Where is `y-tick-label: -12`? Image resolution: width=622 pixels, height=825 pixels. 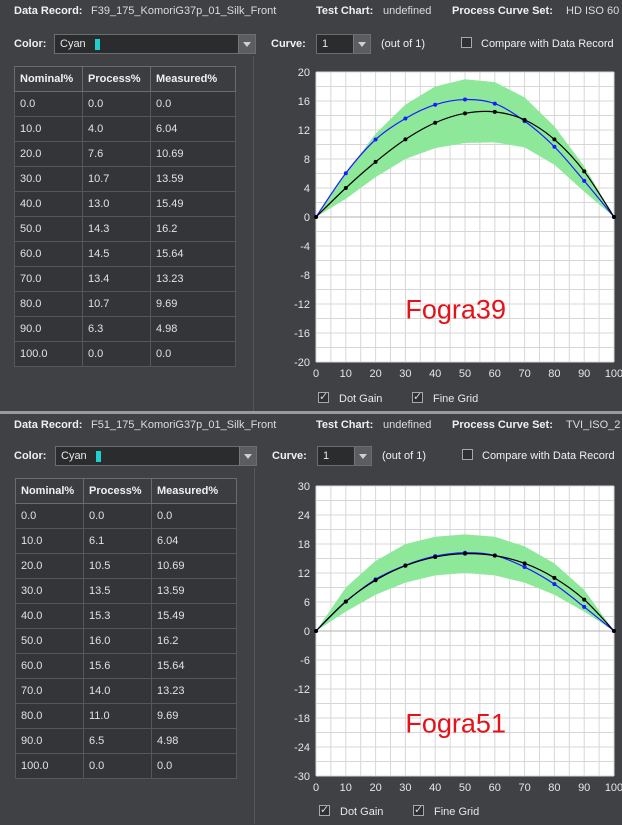
y-tick-label: -12 is located at coordinates (302, 305).